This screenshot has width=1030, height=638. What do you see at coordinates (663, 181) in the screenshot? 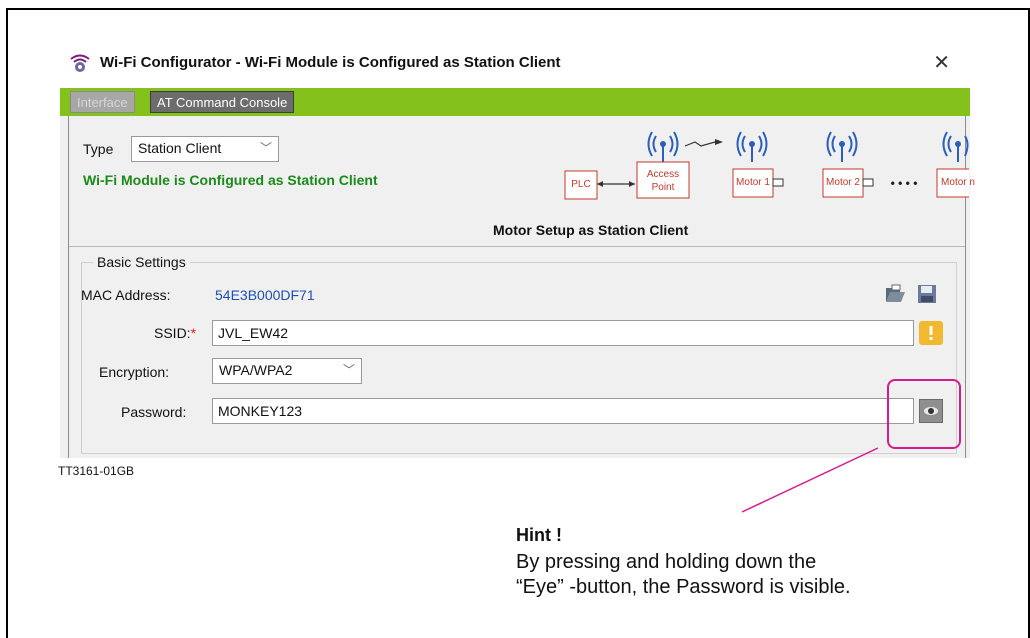
I see `diagram-node-access-point: Access Point` at bounding box center [663, 181].